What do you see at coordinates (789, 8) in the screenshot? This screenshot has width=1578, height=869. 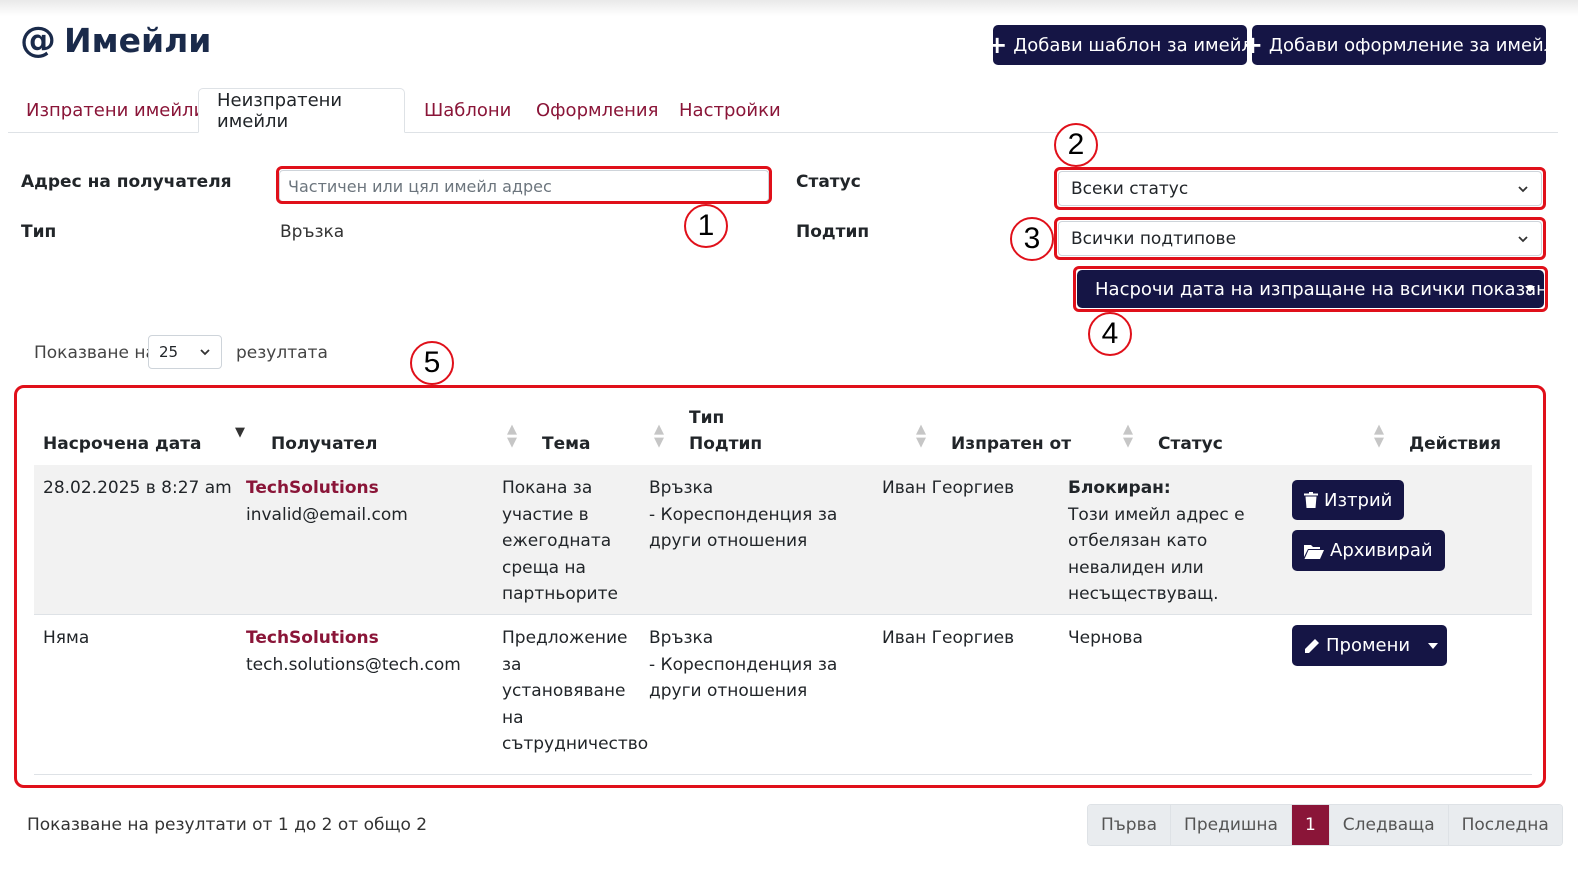 I see `top-shadow` at bounding box center [789, 8].